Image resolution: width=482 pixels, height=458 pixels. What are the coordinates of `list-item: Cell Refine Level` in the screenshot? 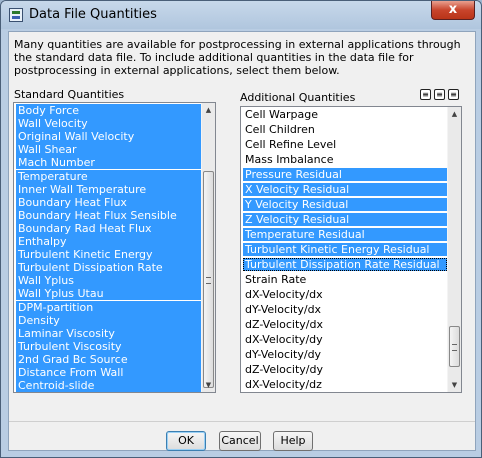 It's located at (345, 144).